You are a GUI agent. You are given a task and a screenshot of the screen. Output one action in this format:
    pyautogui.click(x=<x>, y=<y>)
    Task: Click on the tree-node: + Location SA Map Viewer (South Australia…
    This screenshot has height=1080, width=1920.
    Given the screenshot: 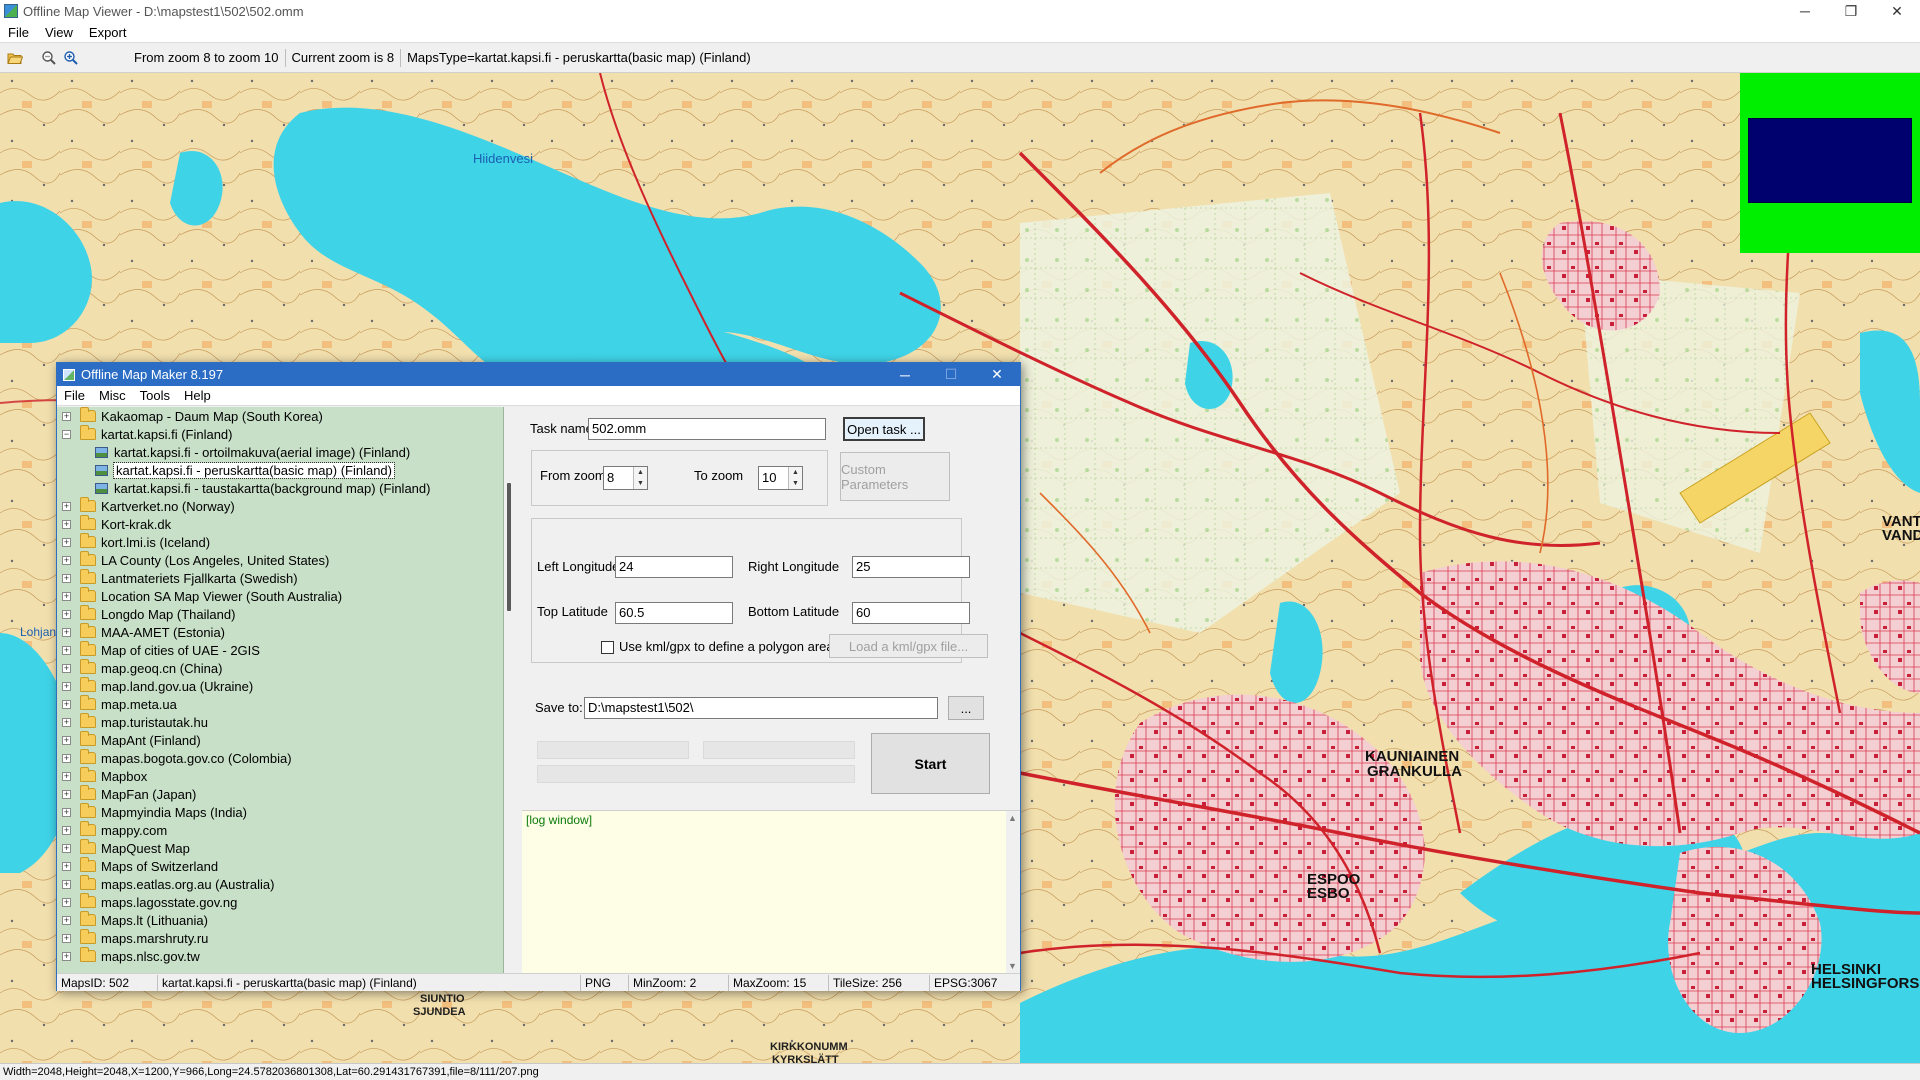 What is the action you would take?
    pyautogui.click(x=280, y=596)
    